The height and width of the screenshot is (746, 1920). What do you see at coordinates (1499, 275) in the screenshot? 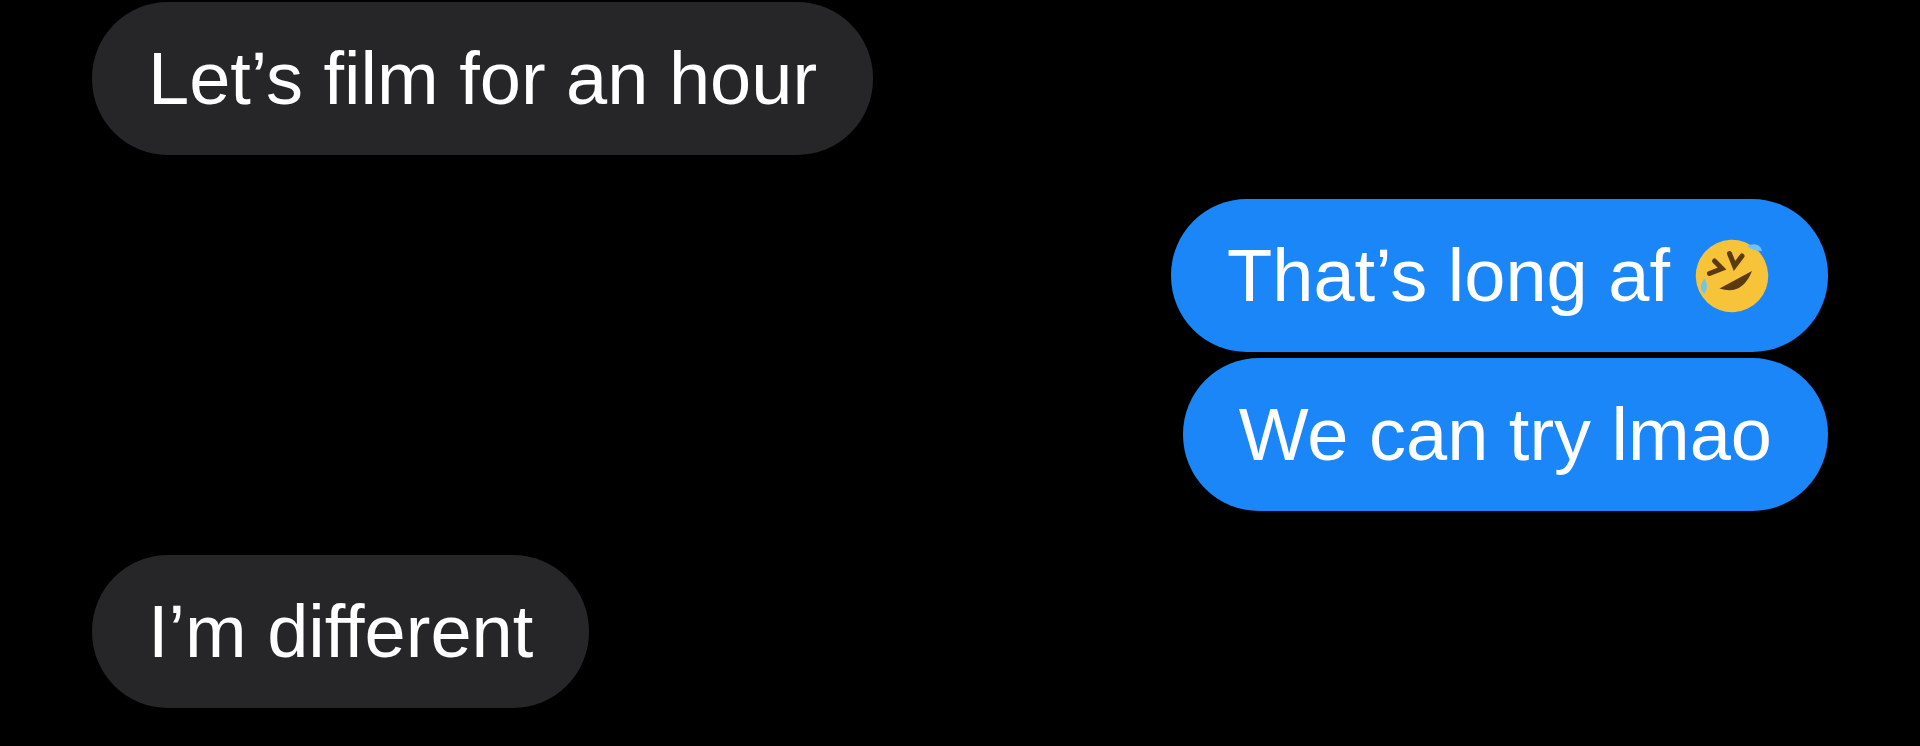
I see `message-bubble: That’s long af` at bounding box center [1499, 275].